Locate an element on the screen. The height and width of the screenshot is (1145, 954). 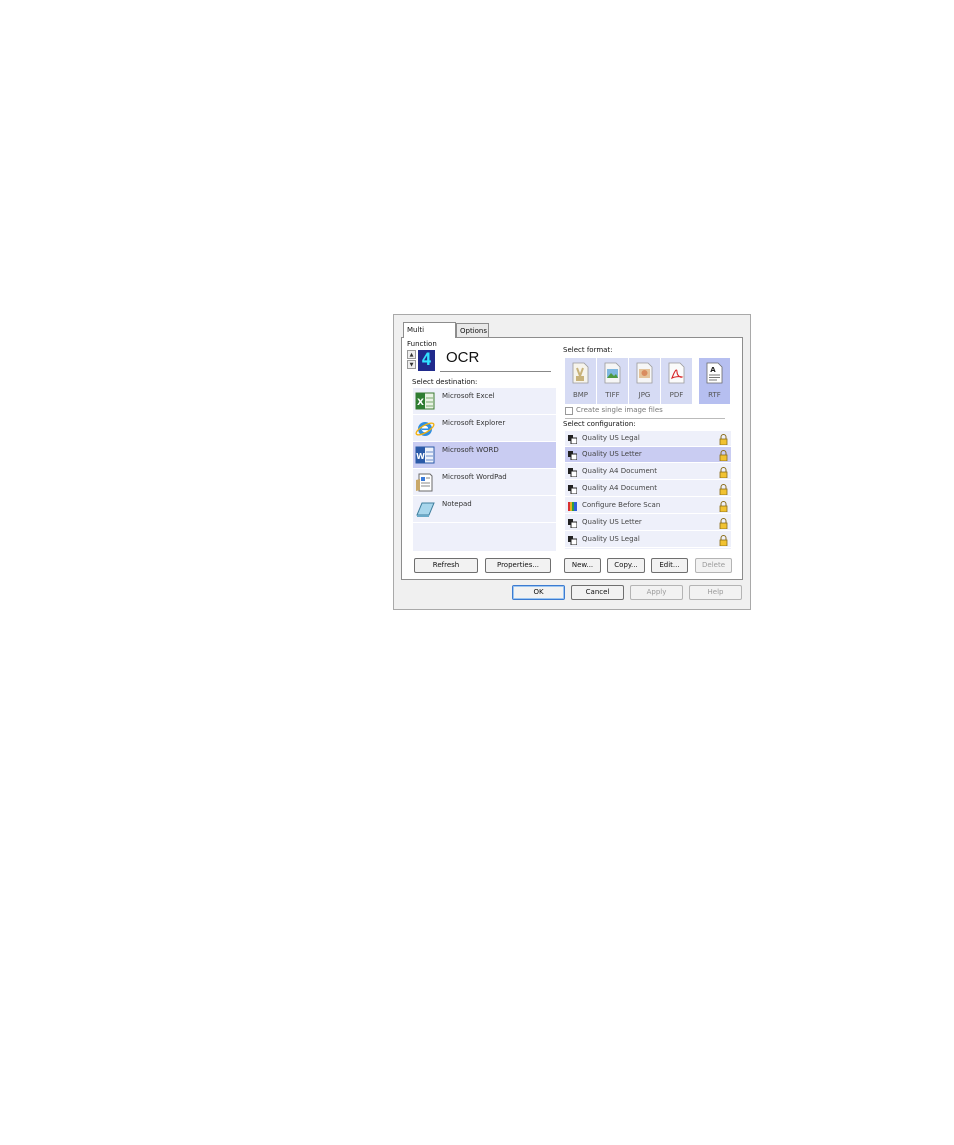
destination-item-explorer: Microsoft Explorer is located at coordinates (484, 428).